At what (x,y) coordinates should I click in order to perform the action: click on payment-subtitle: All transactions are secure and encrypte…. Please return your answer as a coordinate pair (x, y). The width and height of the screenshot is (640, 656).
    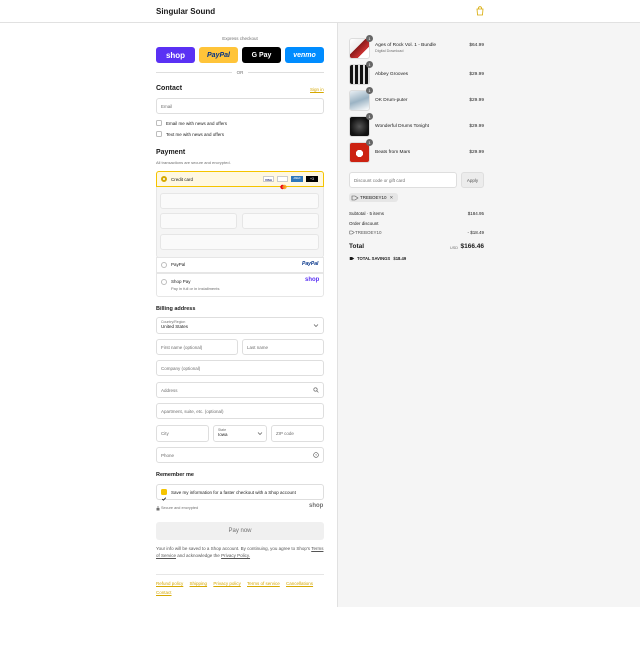
    Looking at the image, I should click on (193, 162).